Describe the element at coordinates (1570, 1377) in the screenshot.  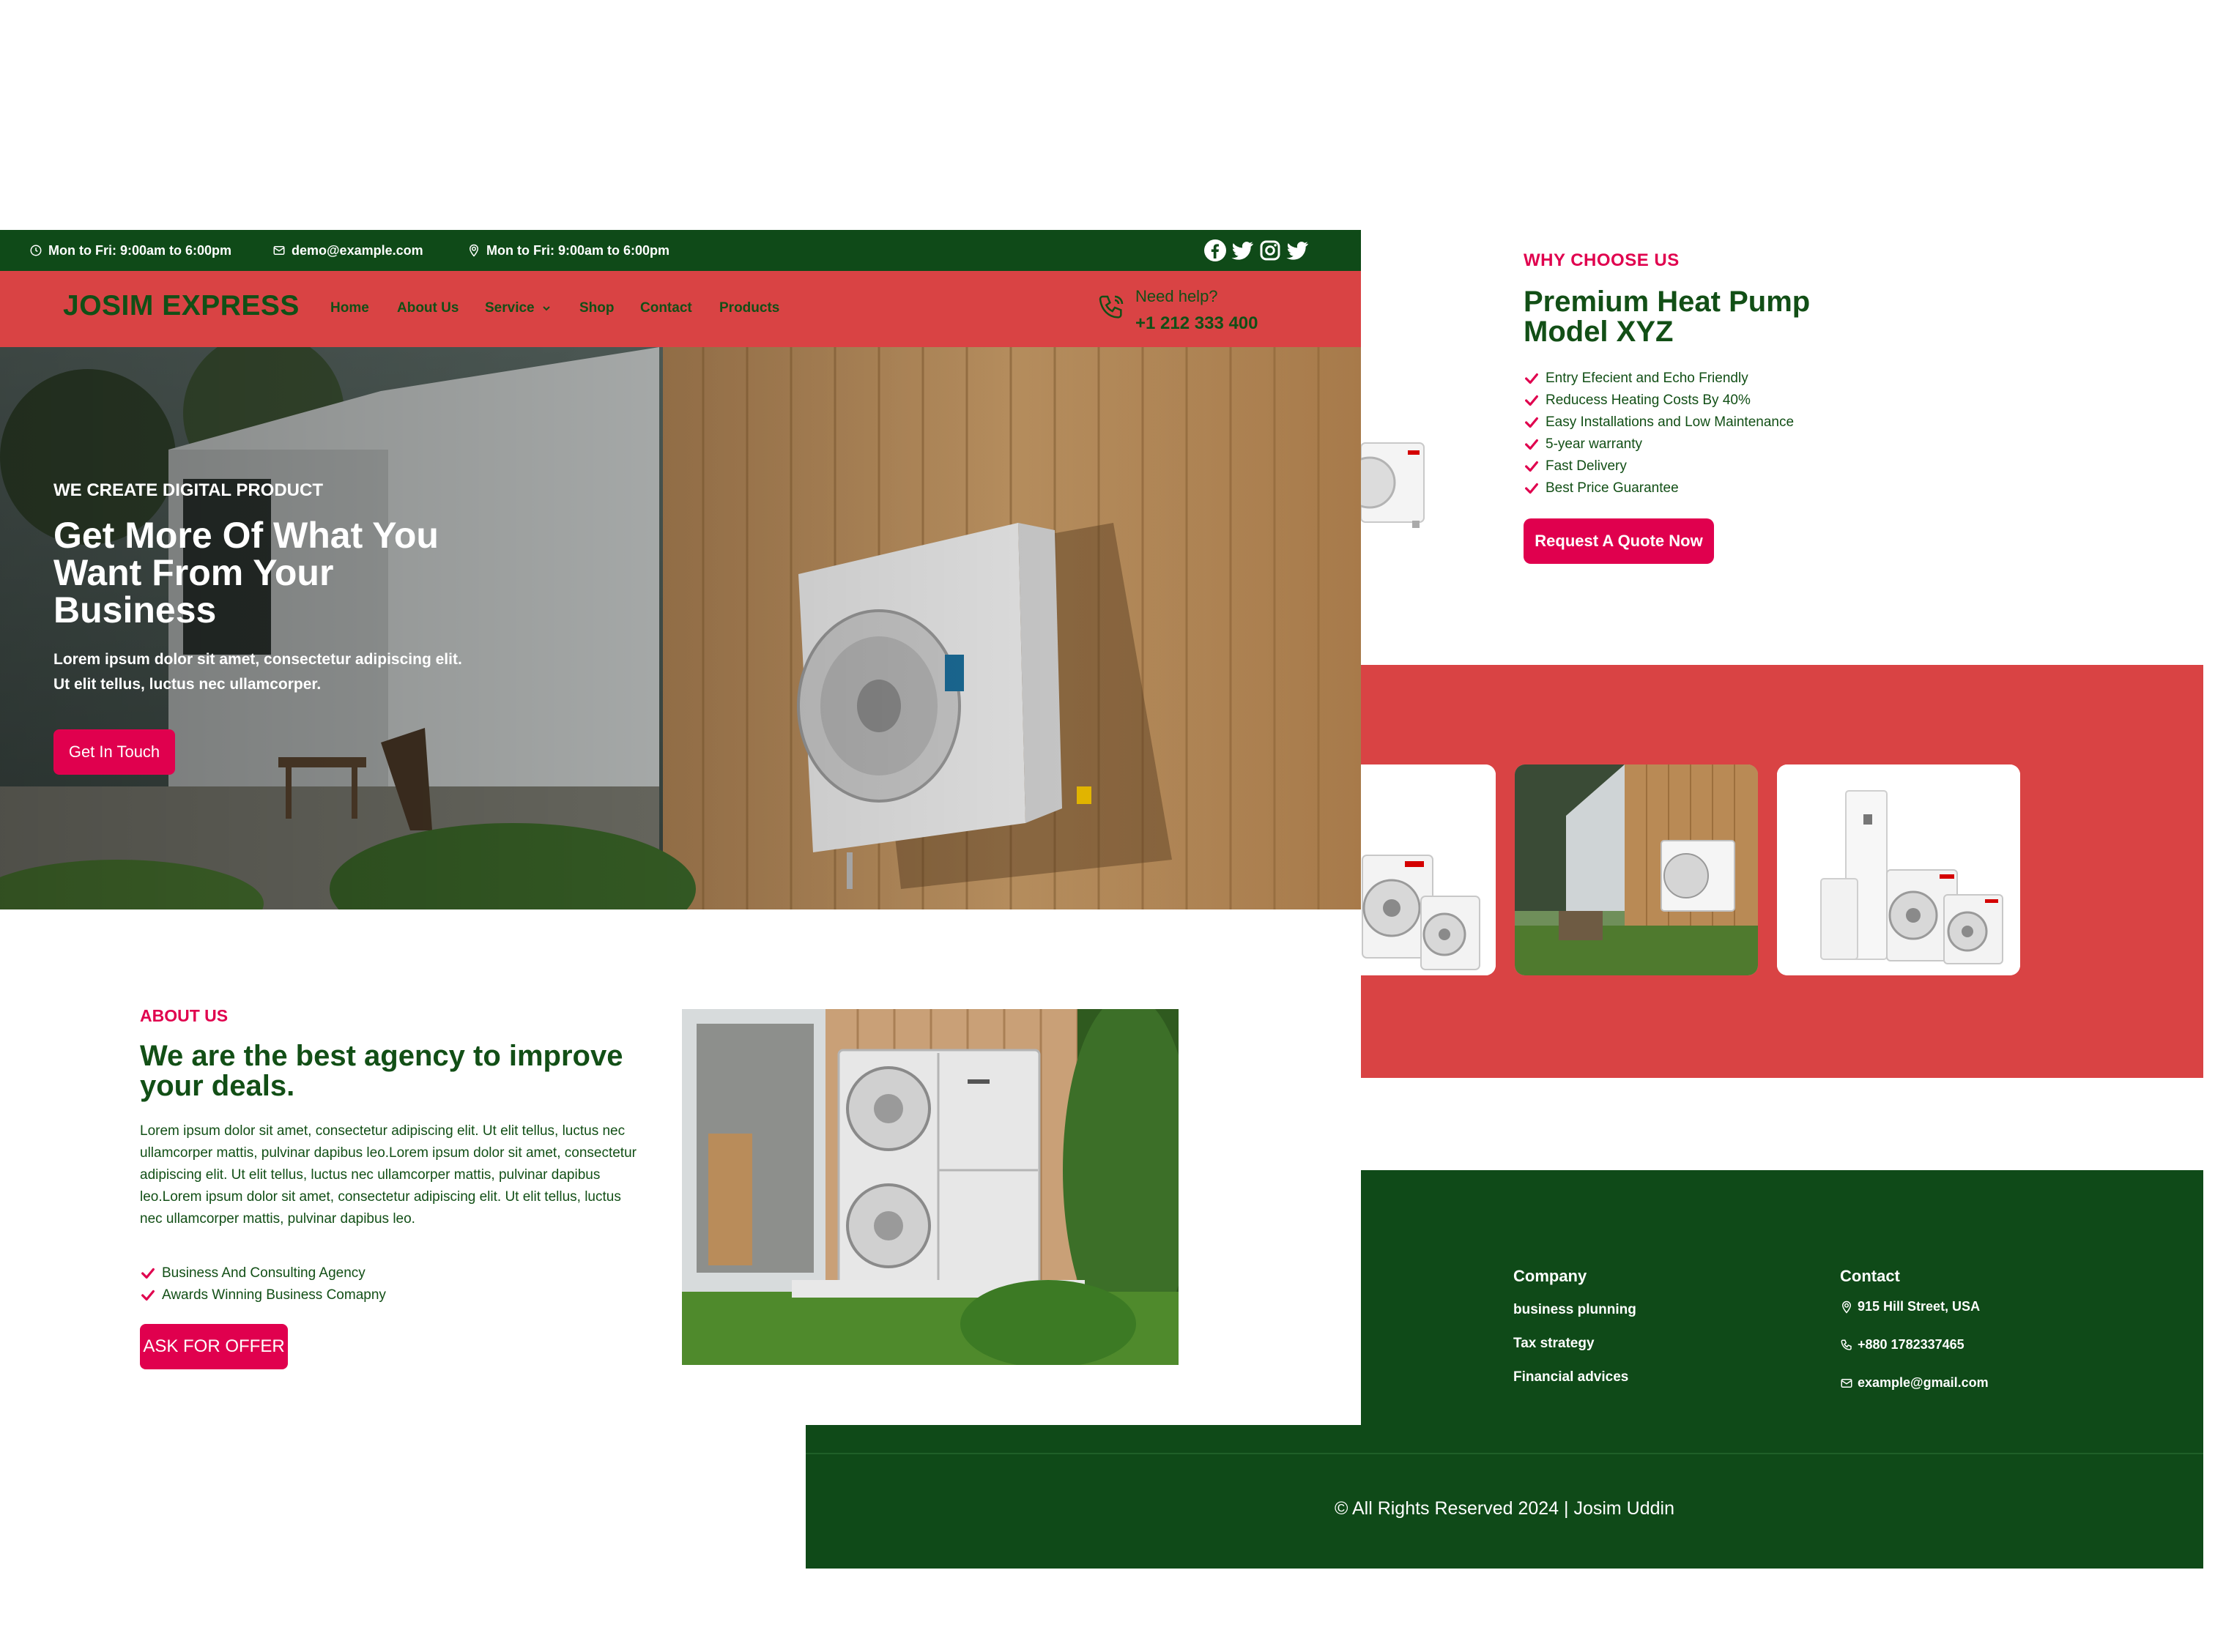
I see `footer-link-financial-advices: Financial advices` at that location.